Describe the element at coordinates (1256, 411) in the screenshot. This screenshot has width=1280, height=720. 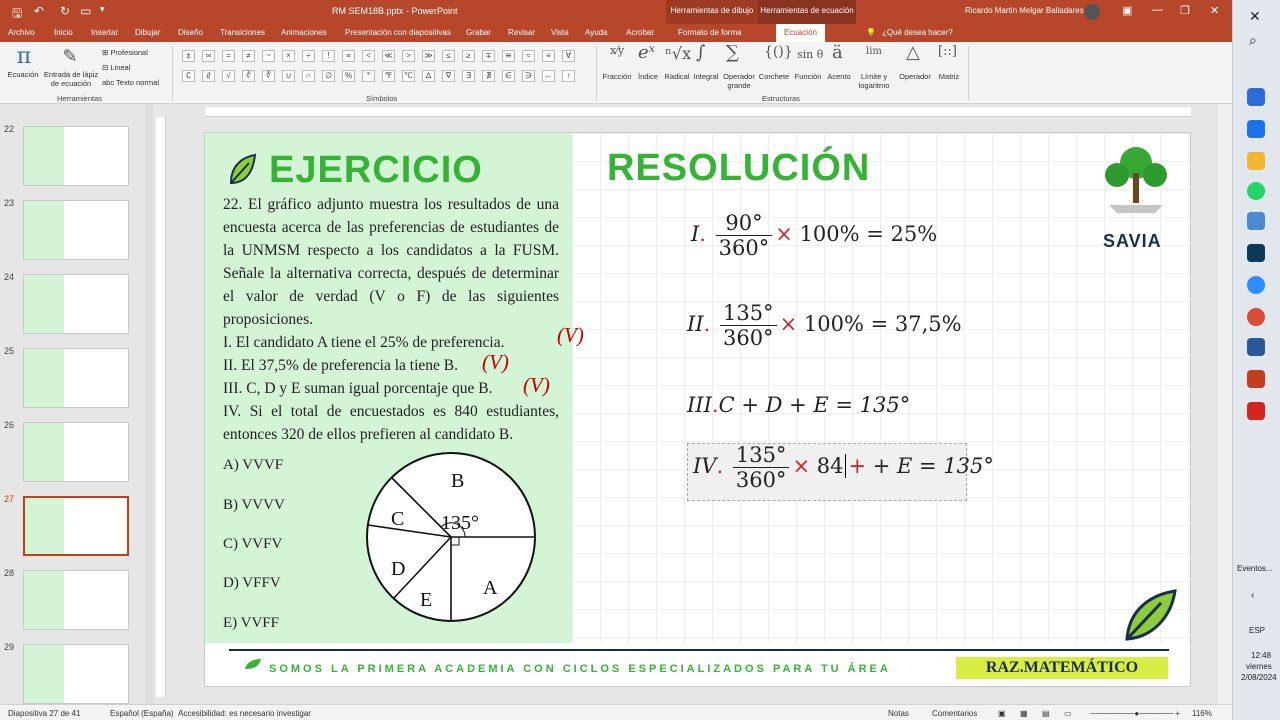
I see `acrobat-icon` at that location.